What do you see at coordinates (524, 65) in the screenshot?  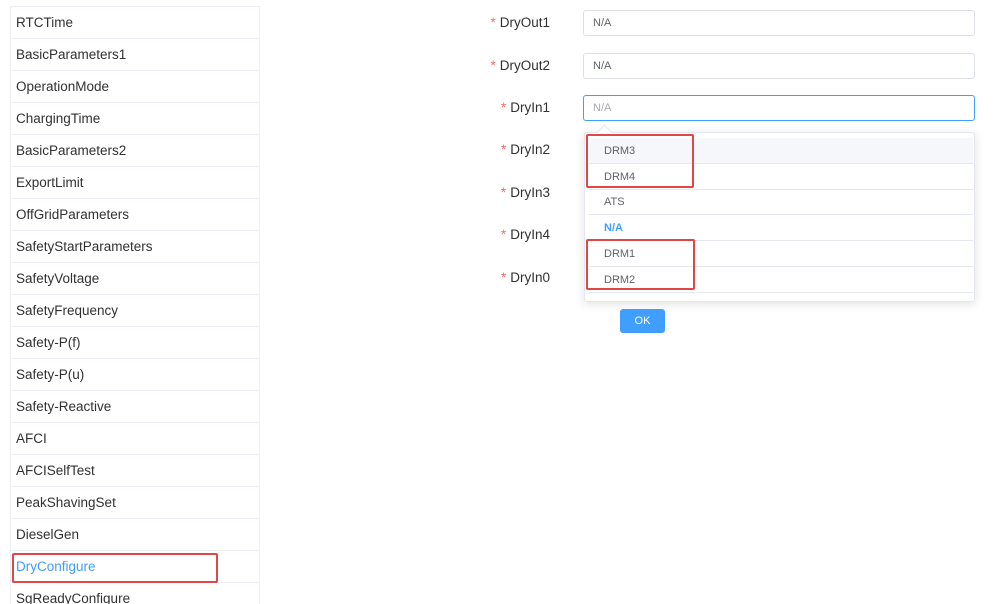 I see `field-label: DryOut2` at bounding box center [524, 65].